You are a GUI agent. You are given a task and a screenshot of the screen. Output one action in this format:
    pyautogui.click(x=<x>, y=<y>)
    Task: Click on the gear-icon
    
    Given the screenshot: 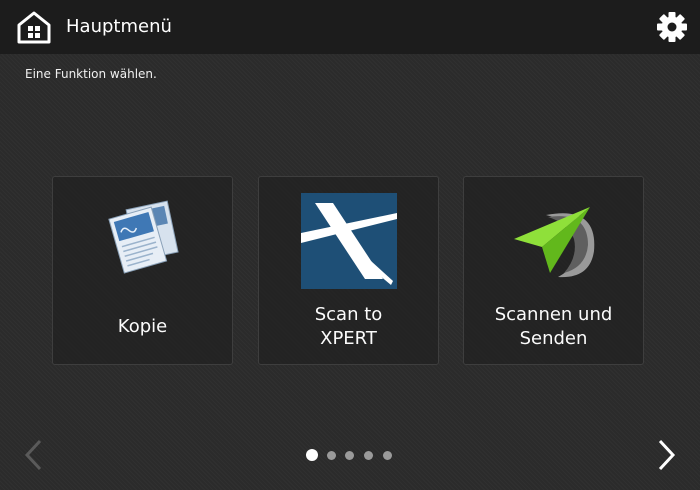 What is the action you would take?
    pyautogui.click(x=672, y=27)
    